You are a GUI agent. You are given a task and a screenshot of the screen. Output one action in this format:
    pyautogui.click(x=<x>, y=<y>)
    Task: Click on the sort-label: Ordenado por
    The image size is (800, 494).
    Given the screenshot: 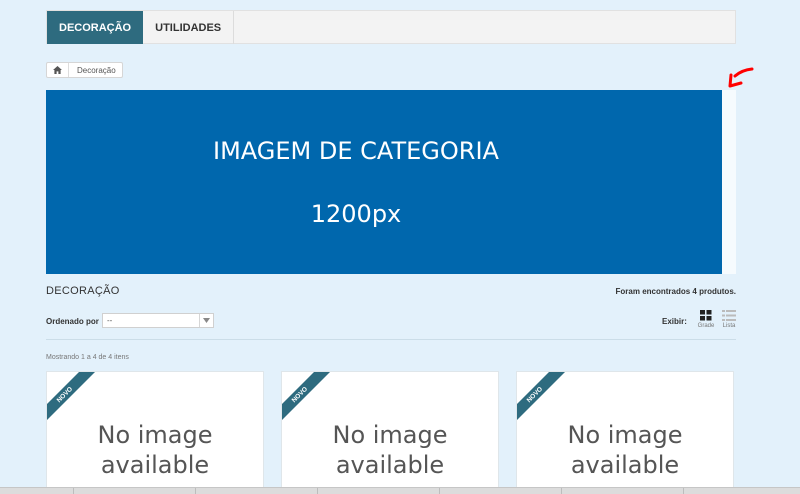 What is the action you would take?
    pyautogui.click(x=72, y=321)
    